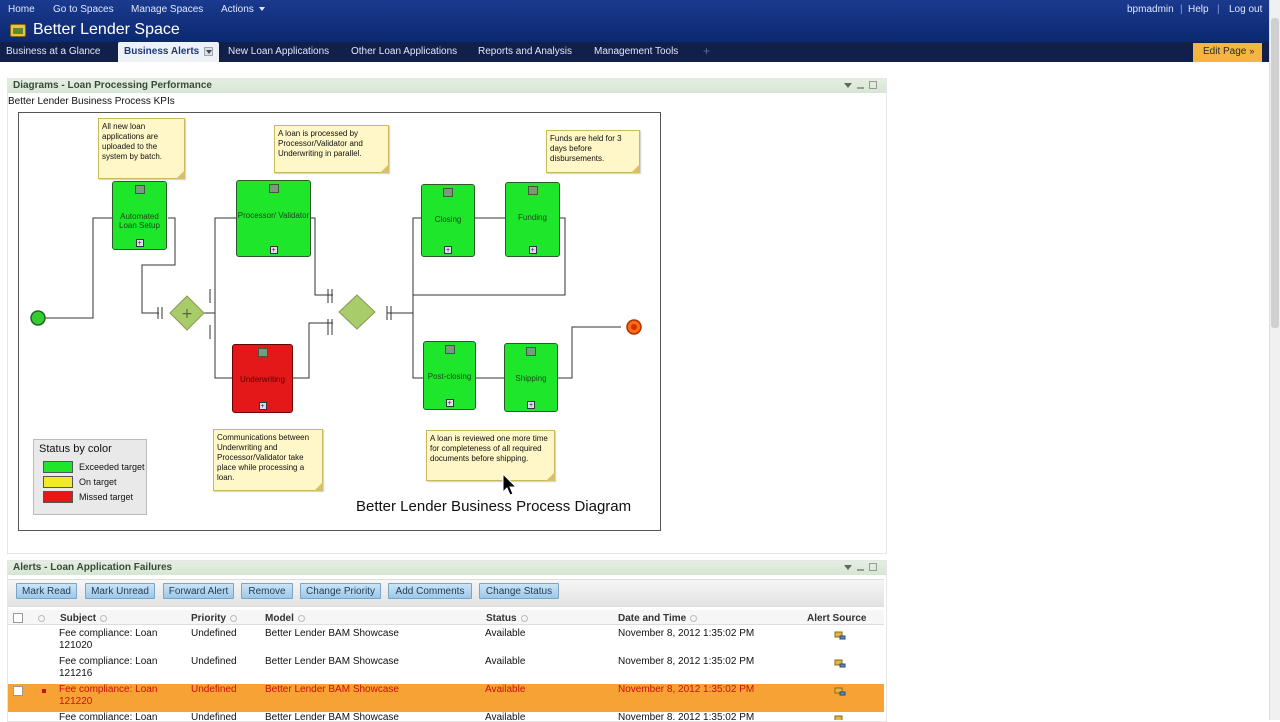 The height and width of the screenshot is (722, 1280). I want to click on user-name-link: bpmadmin, so click(1150, 9).